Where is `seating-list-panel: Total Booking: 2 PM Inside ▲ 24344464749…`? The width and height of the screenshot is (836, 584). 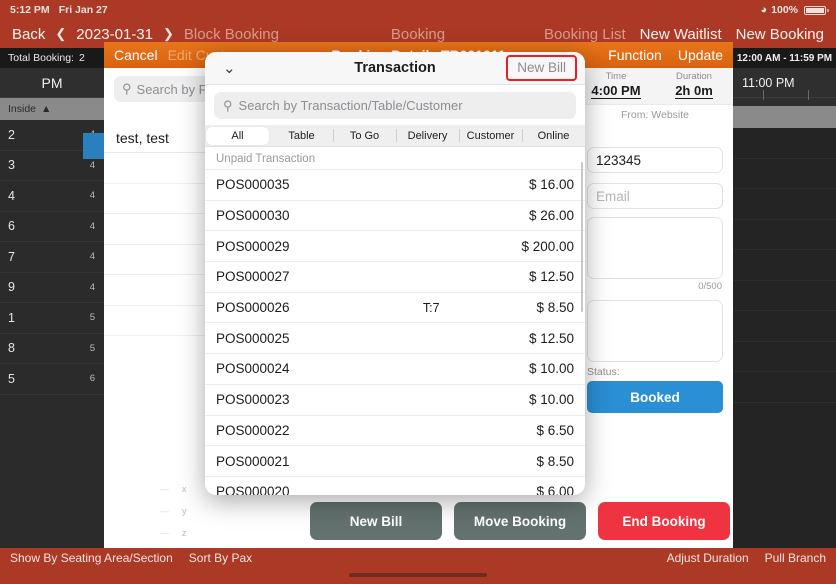
seating-list-panel: Total Booking: 2 PM Inside ▲ 24344464749… is located at coordinates (52, 298).